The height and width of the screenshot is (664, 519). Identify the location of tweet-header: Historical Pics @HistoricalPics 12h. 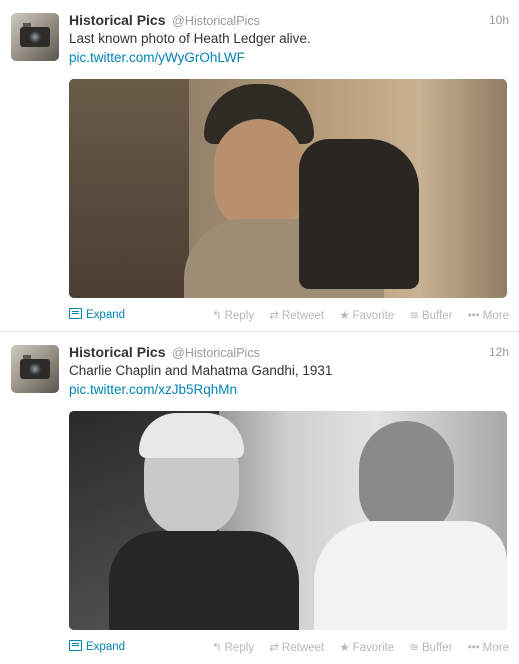
(289, 353).